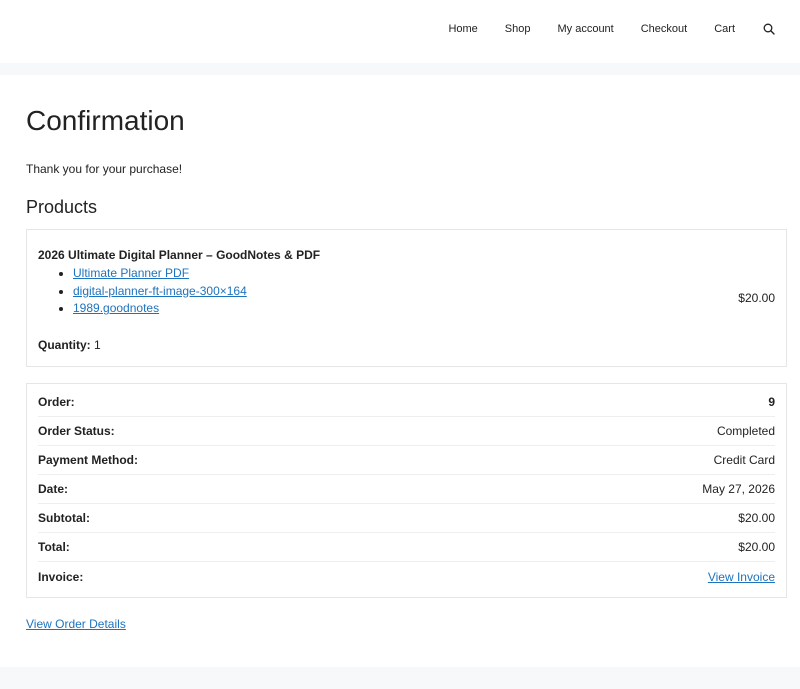 The height and width of the screenshot is (689, 800). What do you see at coordinates (406, 624) in the screenshot?
I see `view-order-details-link: View Order Details` at bounding box center [406, 624].